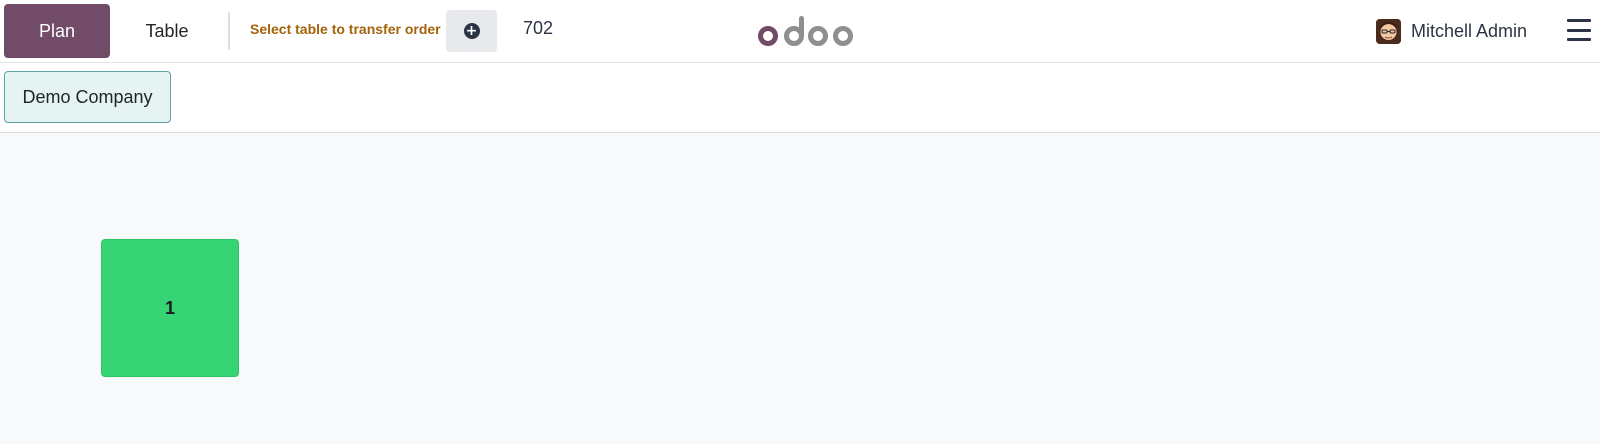  Describe the element at coordinates (167, 31) in the screenshot. I see `table-button: Table` at that location.